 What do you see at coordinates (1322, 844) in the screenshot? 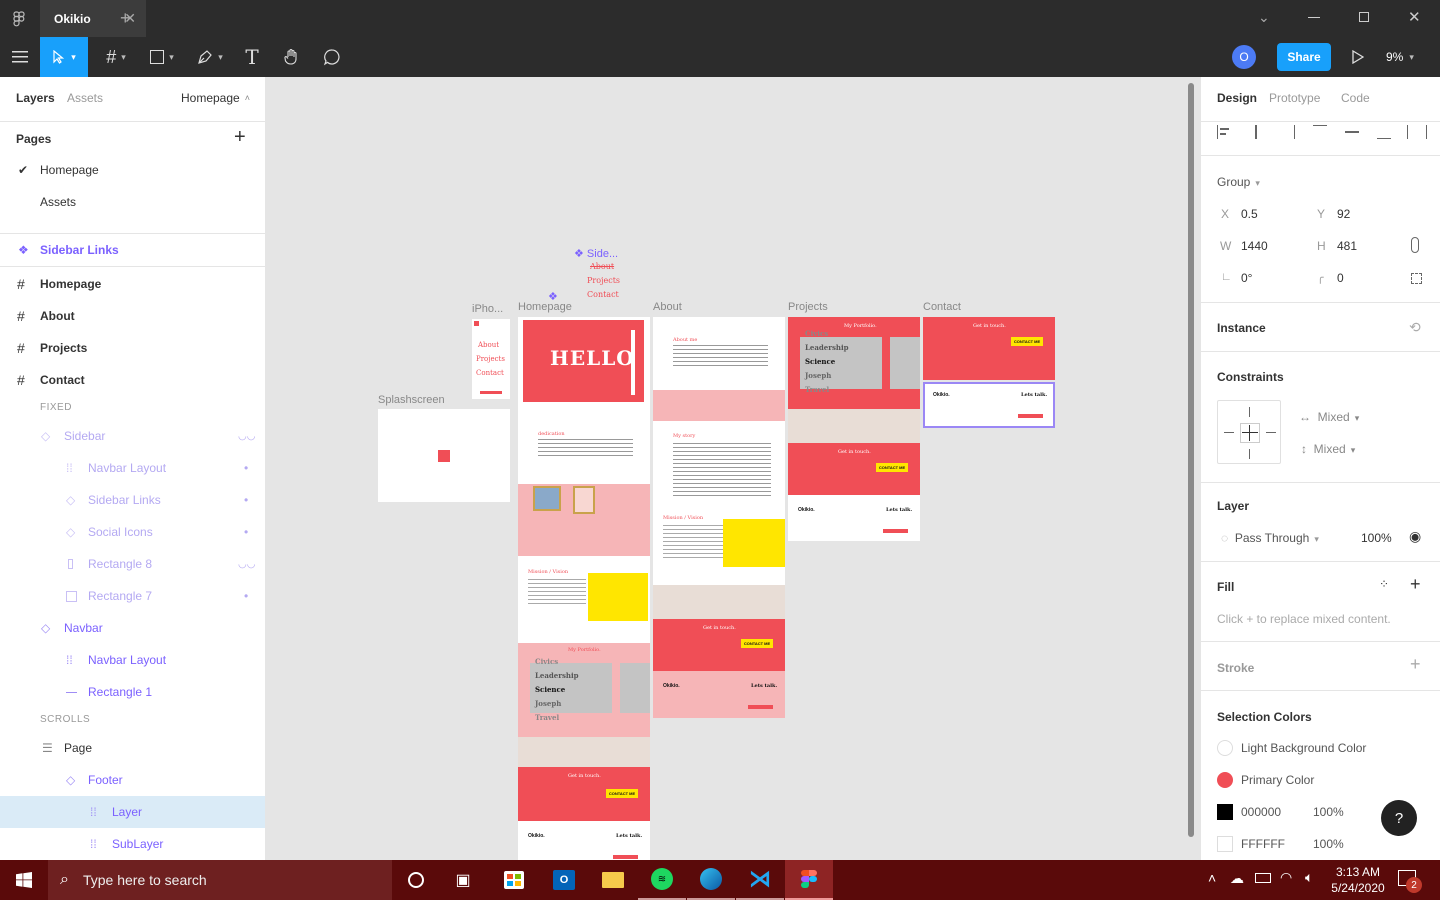
I see `color-row-white: FFFFFF 100%` at bounding box center [1322, 844].